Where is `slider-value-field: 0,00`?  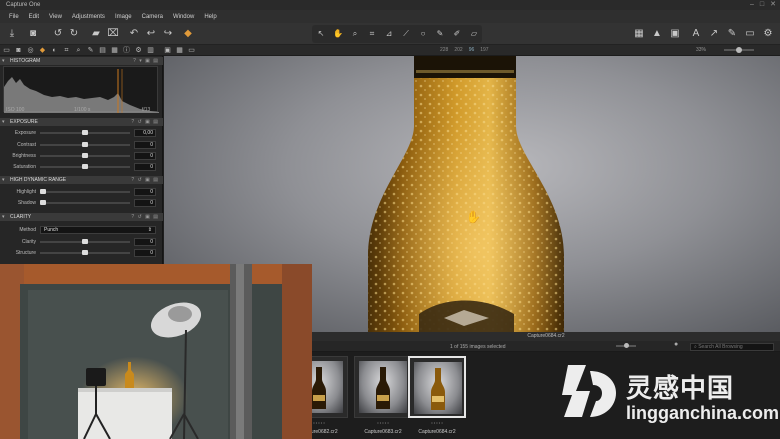 slider-value-field: 0,00 is located at coordinates (145, 133).